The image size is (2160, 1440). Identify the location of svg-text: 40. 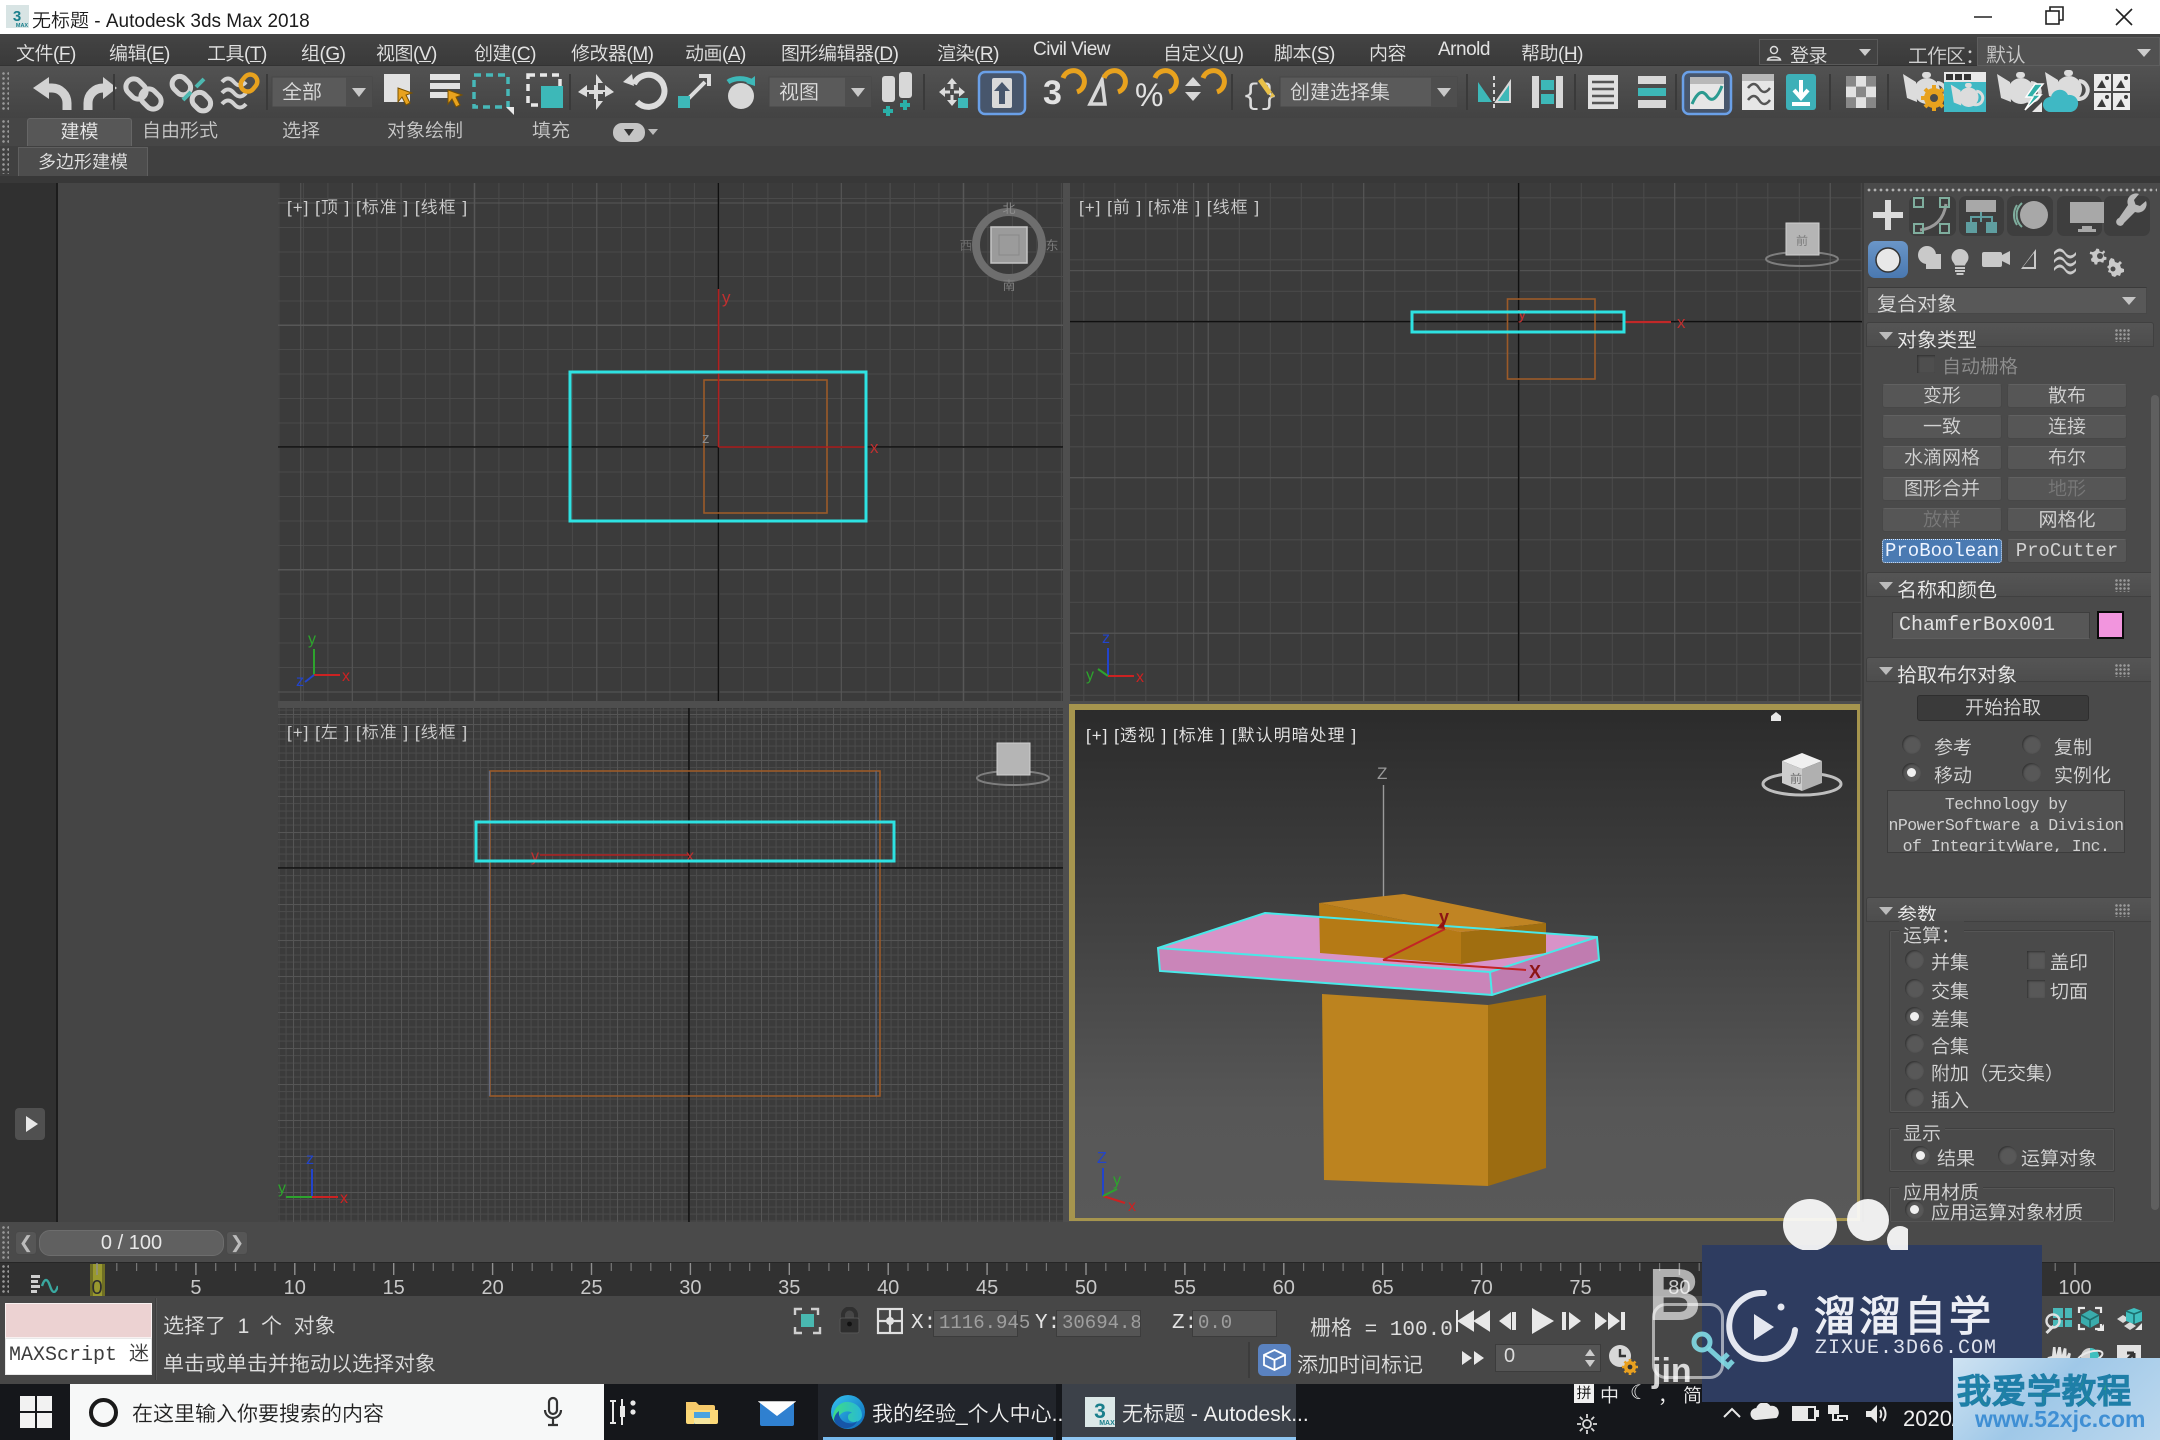
(888, 1287).